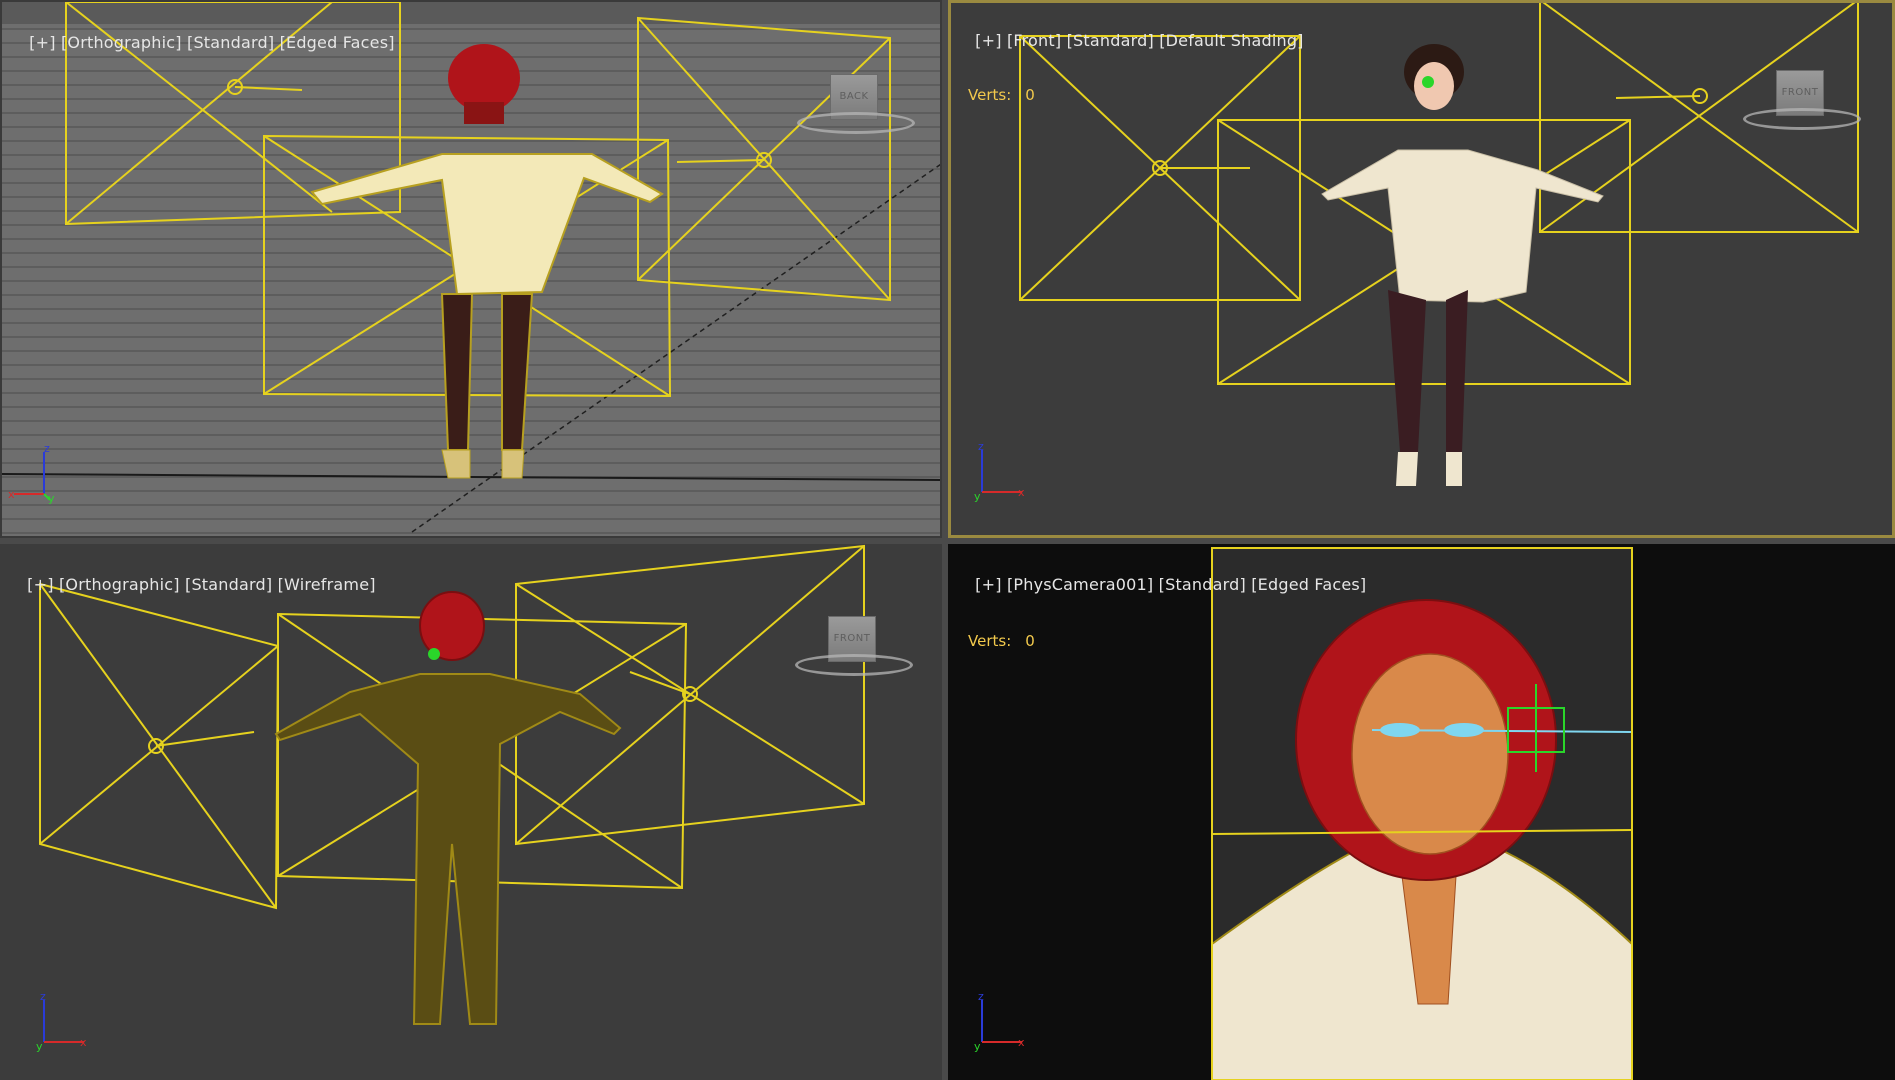 This screenshot has height=1080, width=1895. I want to click on viewport-label-top-right: [+] [Front] [Standard] [Default Shading], so click(1129, 40).